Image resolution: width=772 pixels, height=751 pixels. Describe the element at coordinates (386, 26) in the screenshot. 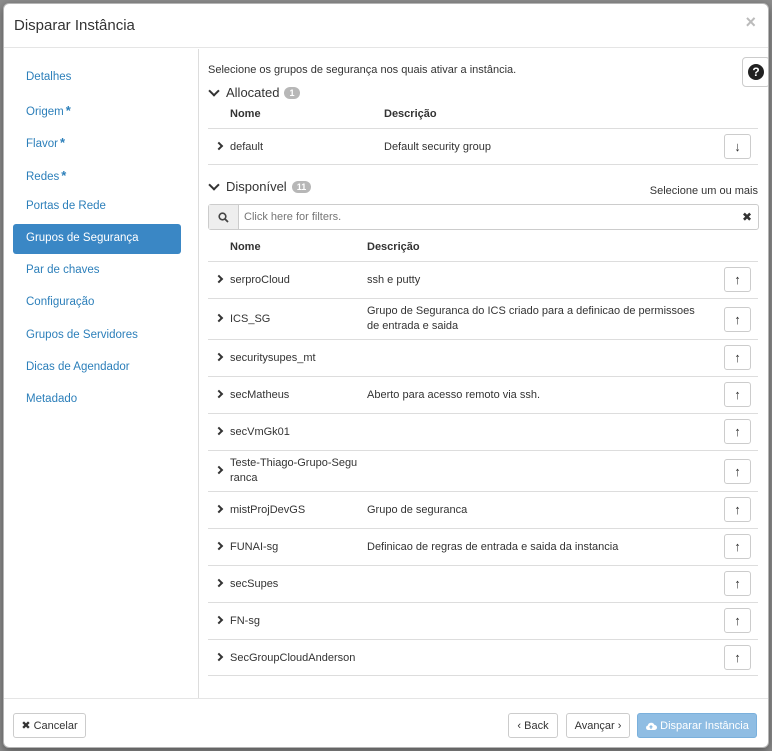

I see `modal-header: Disparar Instância ×` at that location.